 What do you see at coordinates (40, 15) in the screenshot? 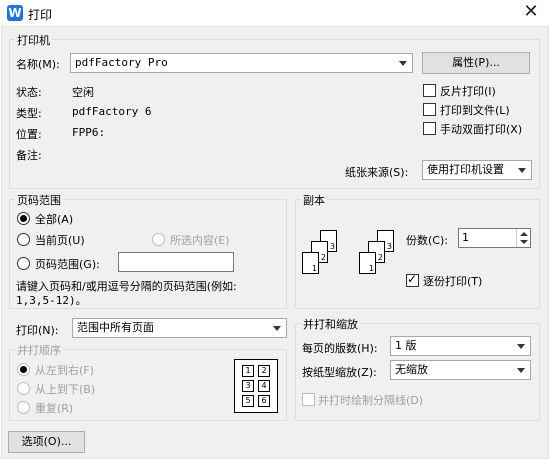
I see `window-title: 打印` at bounding box center [40, 15].